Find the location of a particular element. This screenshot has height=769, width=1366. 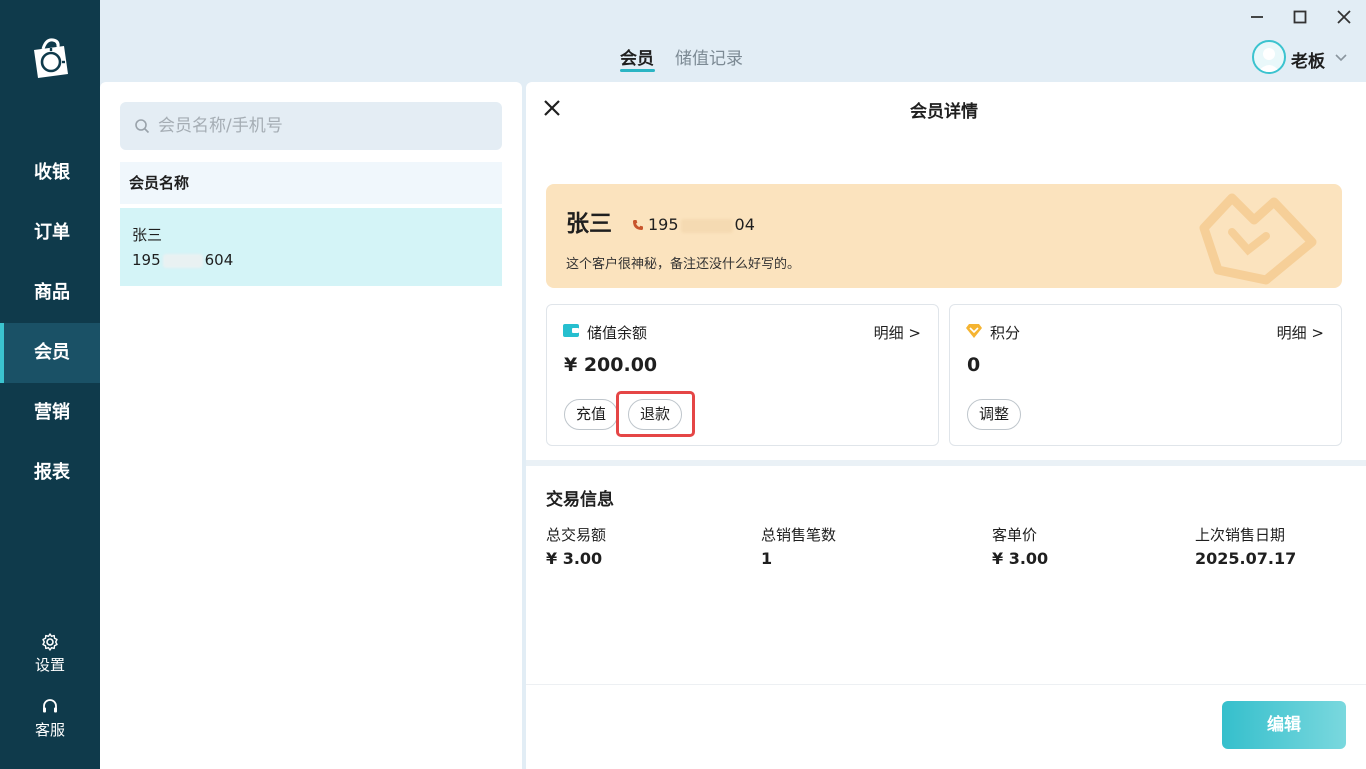

balance-detail-link: 明细 > is located at coordinates (897, 332).